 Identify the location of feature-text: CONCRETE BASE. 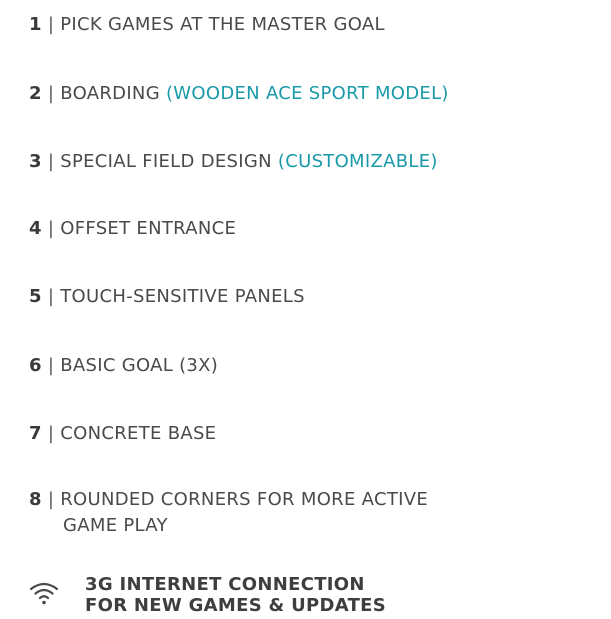
(138, 433).